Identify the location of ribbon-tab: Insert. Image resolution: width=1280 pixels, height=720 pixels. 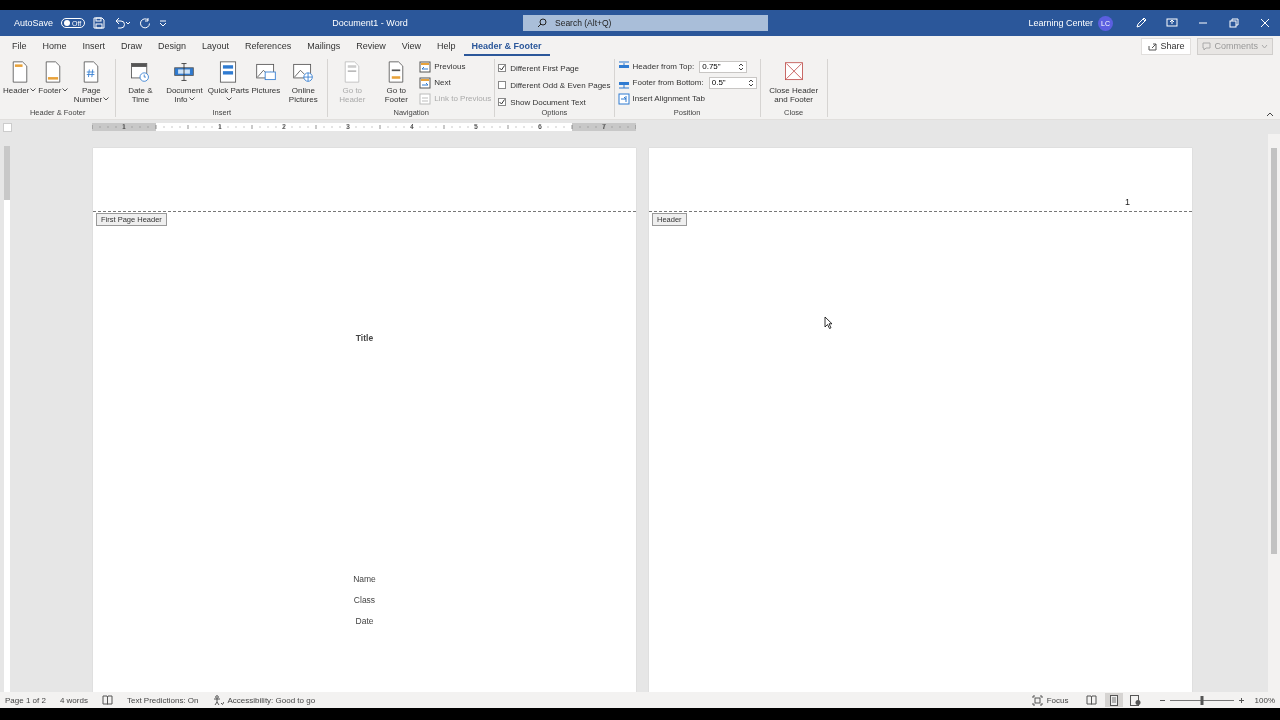
(94, 46).